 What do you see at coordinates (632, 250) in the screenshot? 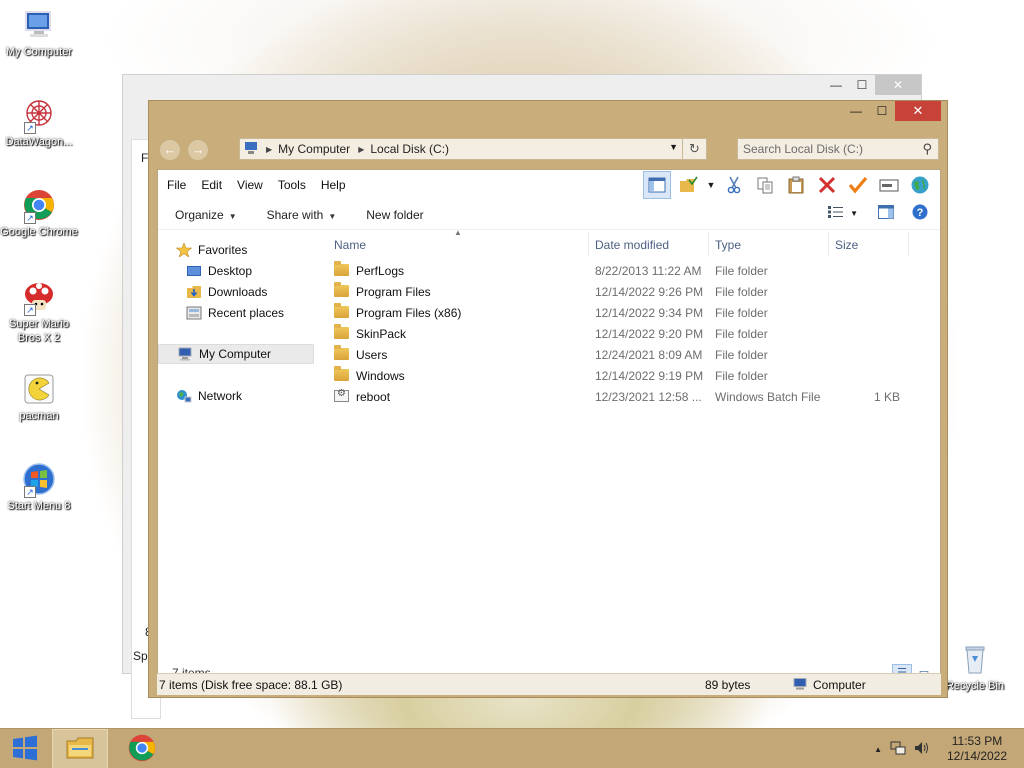
I see `column-header-date-modified: Date modified` at bounding box center [632, 250].